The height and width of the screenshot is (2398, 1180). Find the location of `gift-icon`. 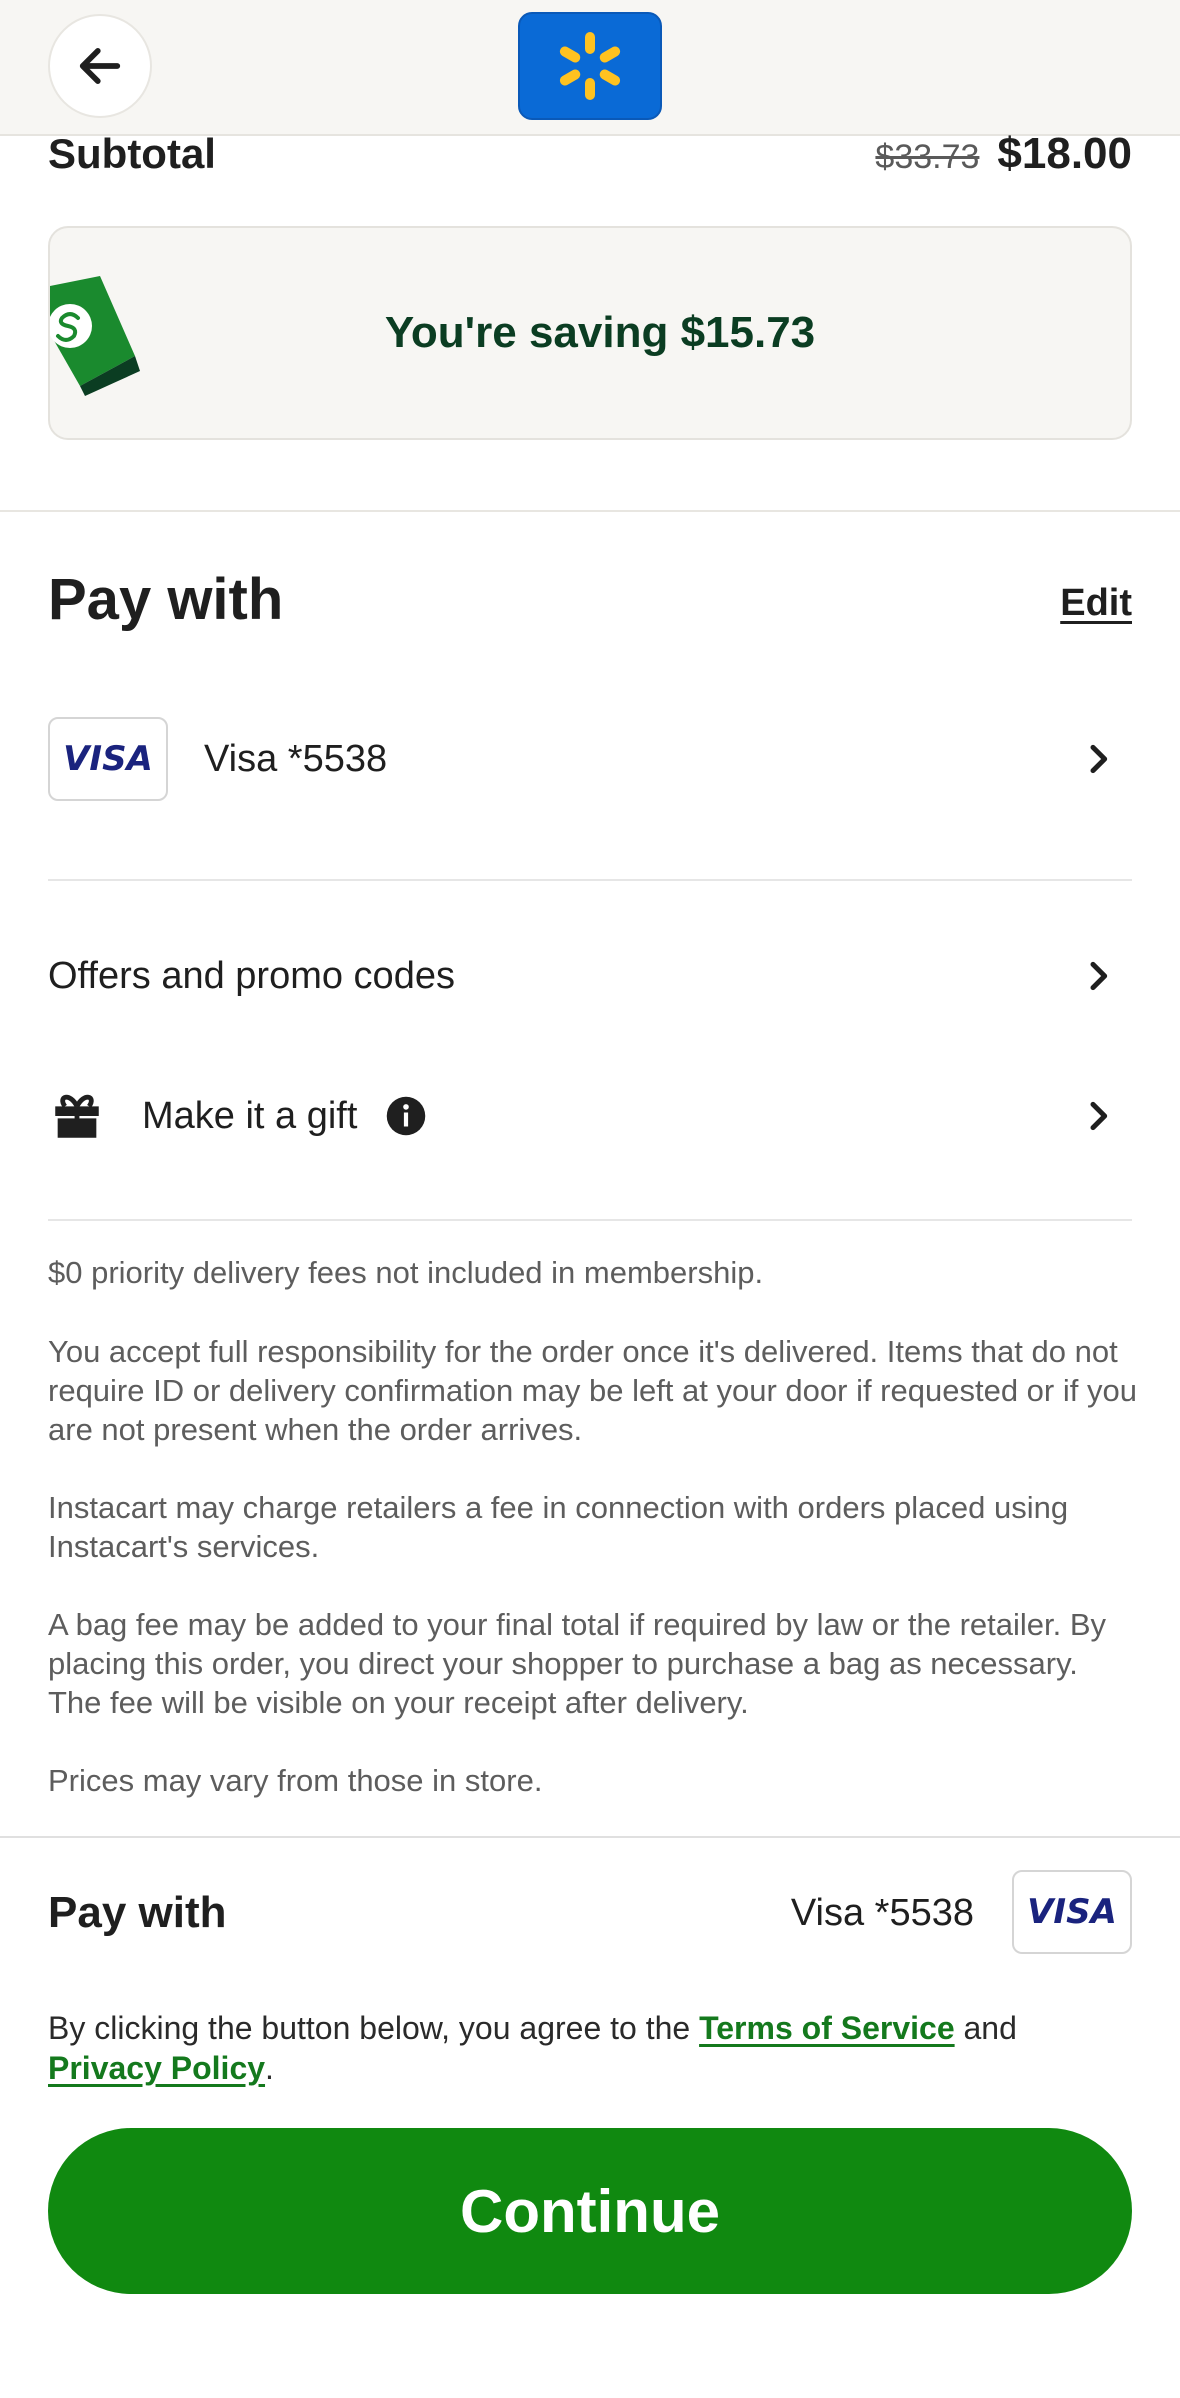

gift-icon is located at coordinates (77, 1116).